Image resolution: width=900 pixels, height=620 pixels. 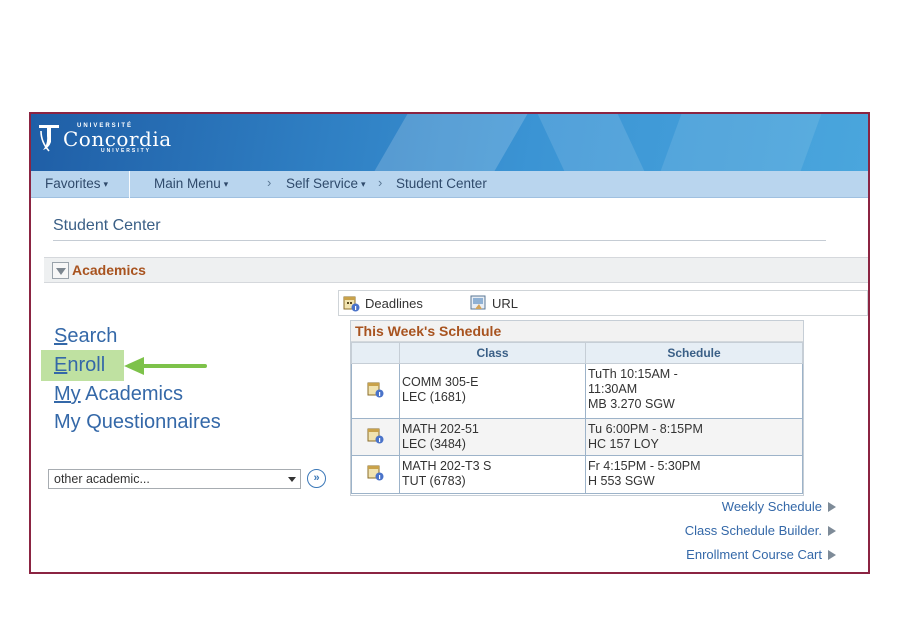 What do you see at coordinates (441, 183) in the screenshot?
I see `breadcrumb-student-center: Student Center` at bounding box center [441, 183].